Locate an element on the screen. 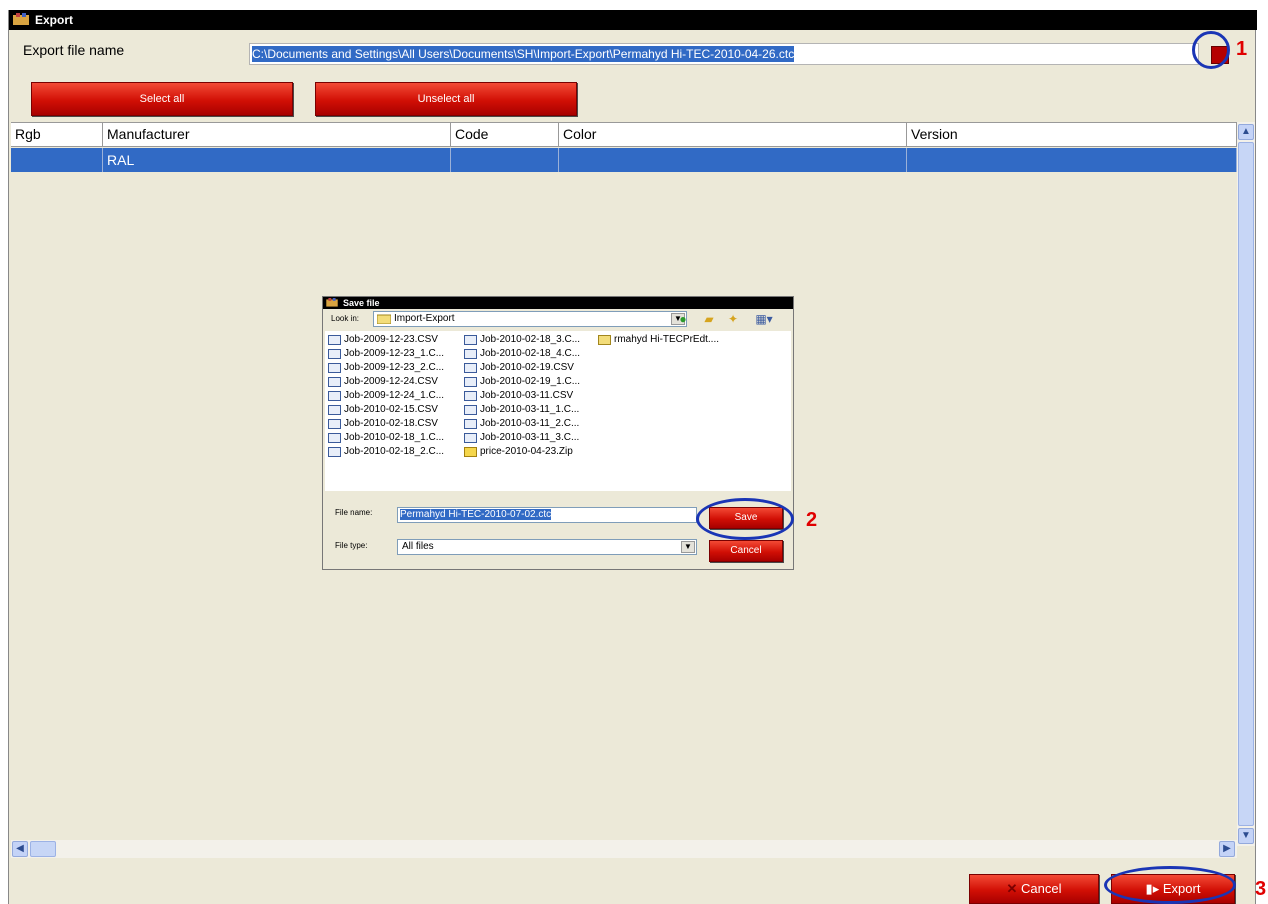 The width and height of the screenshot is (1268, 904). list-item: Job-2010-02-18.CSV is located at coordinates (382, 424).